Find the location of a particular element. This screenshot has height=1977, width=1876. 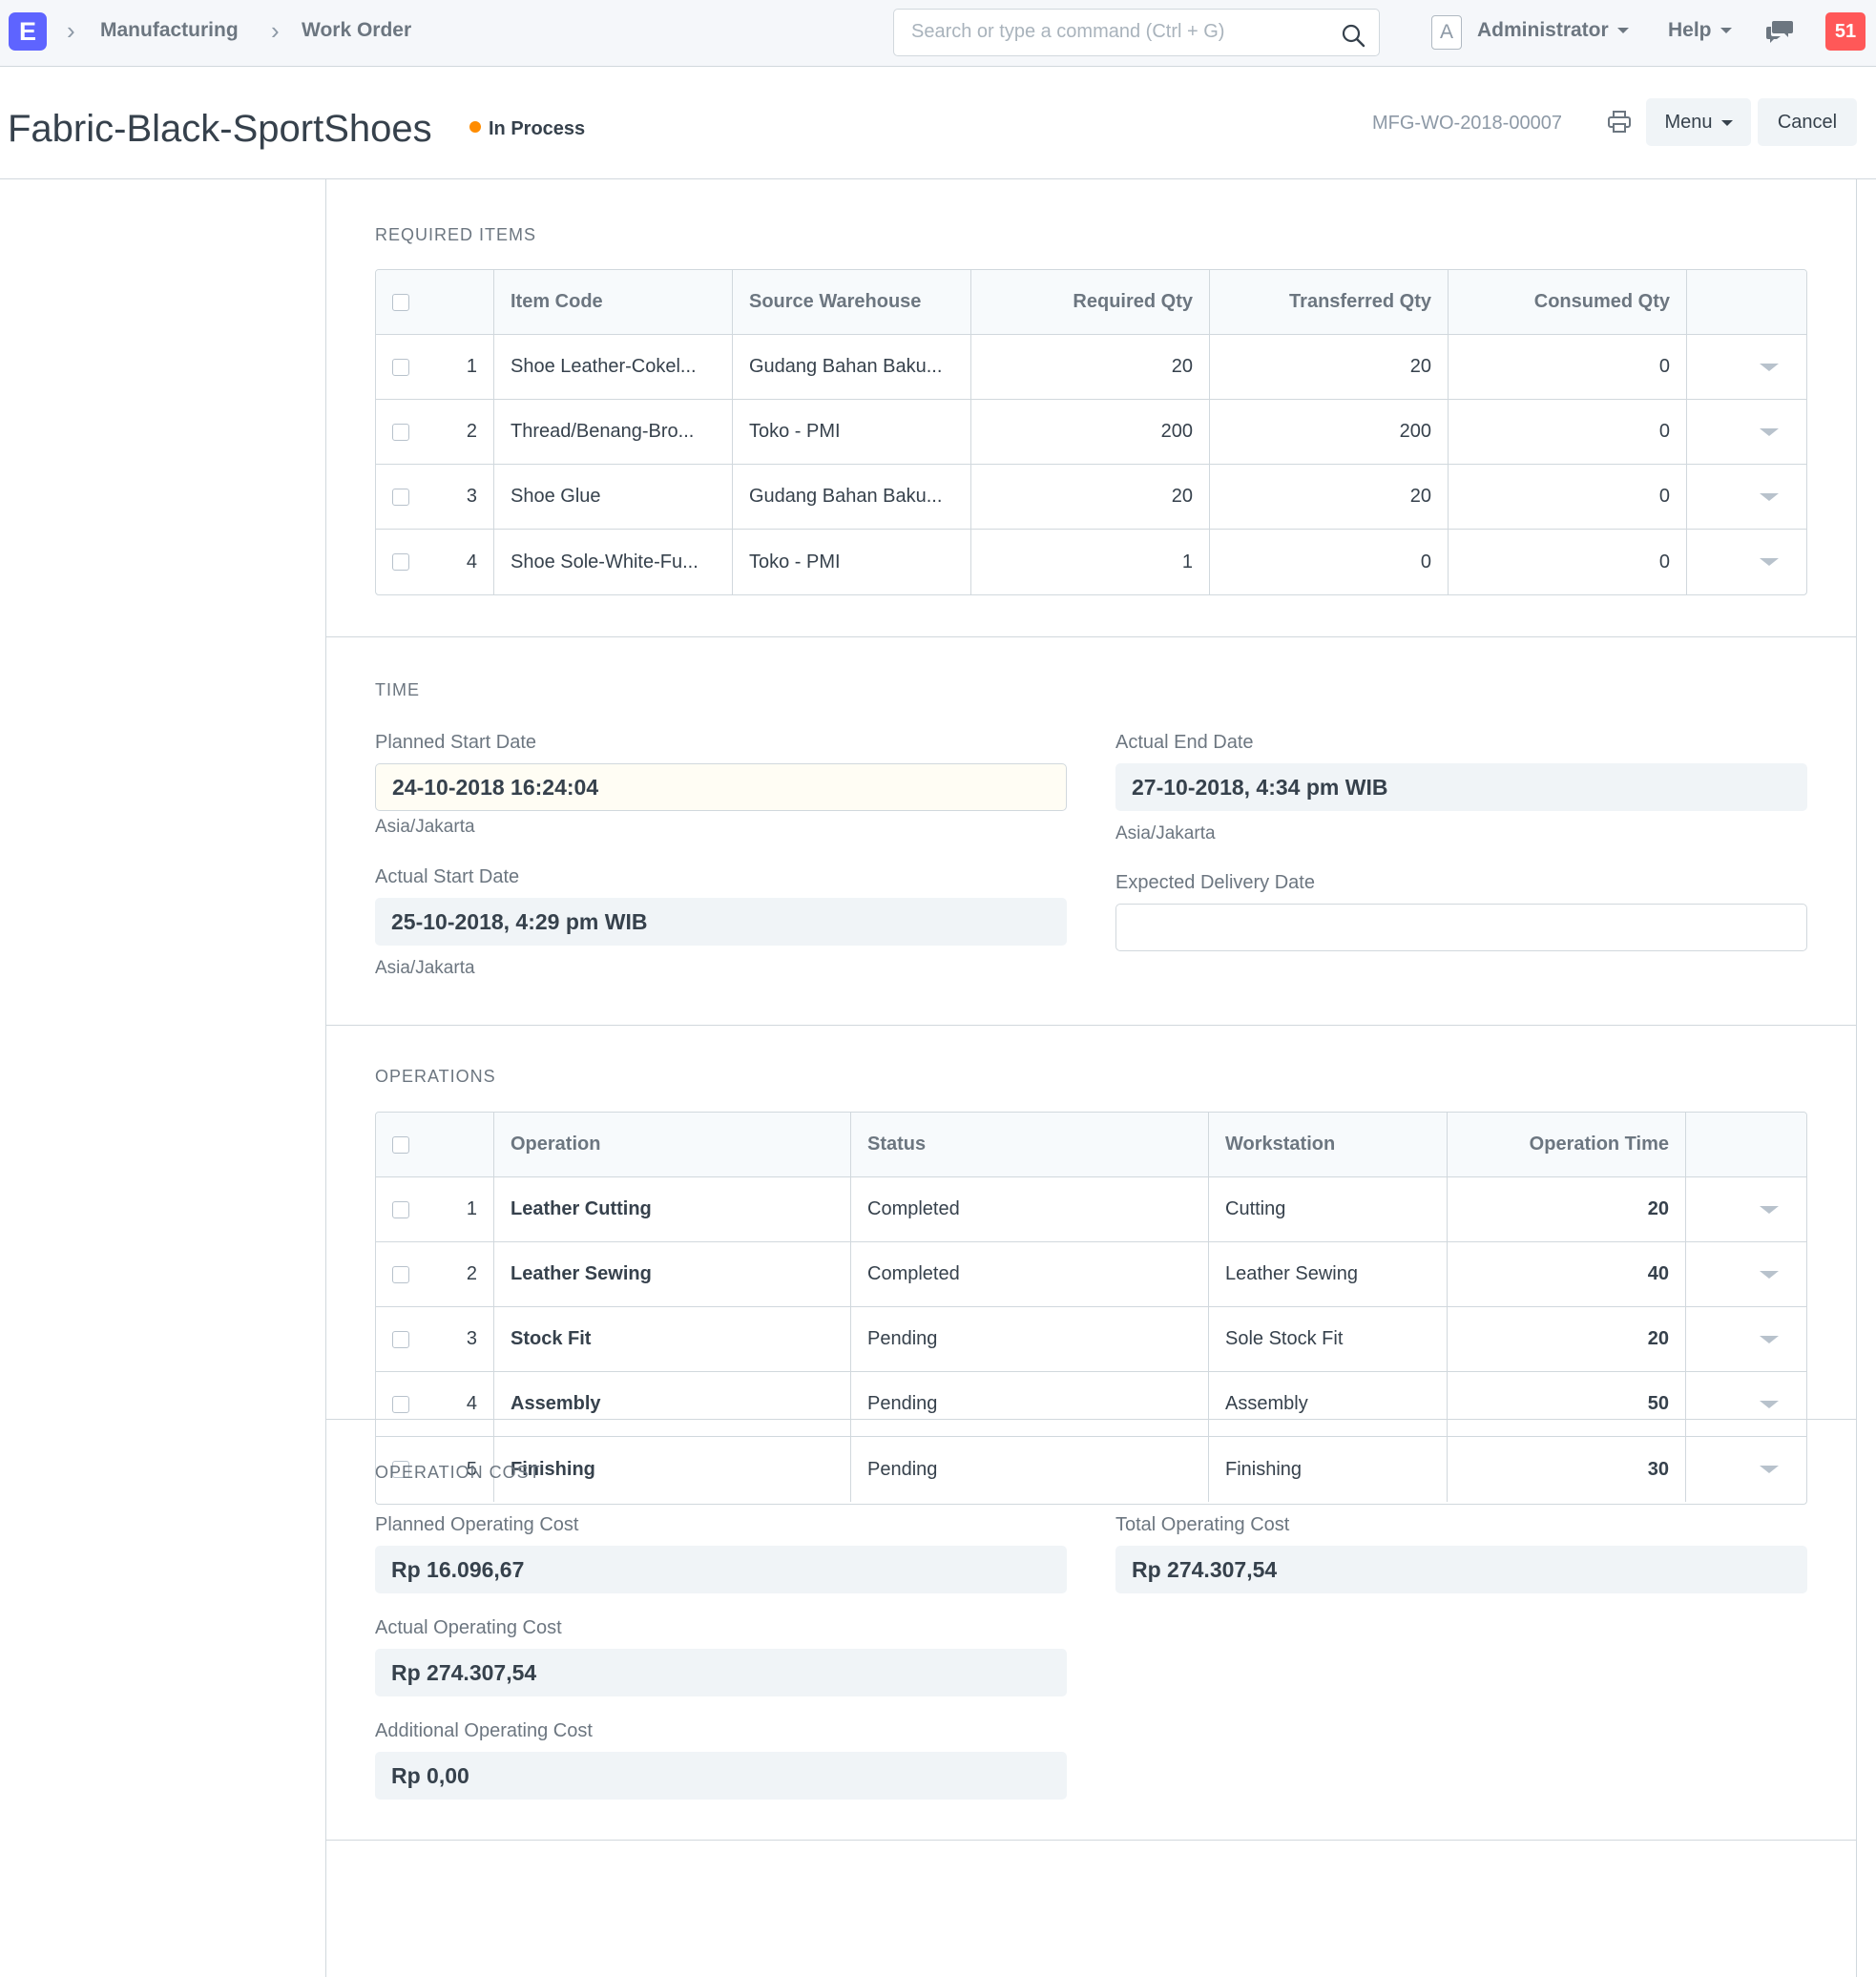

item-code-cell: Shoe Glue is located at coordinates (613, 497).